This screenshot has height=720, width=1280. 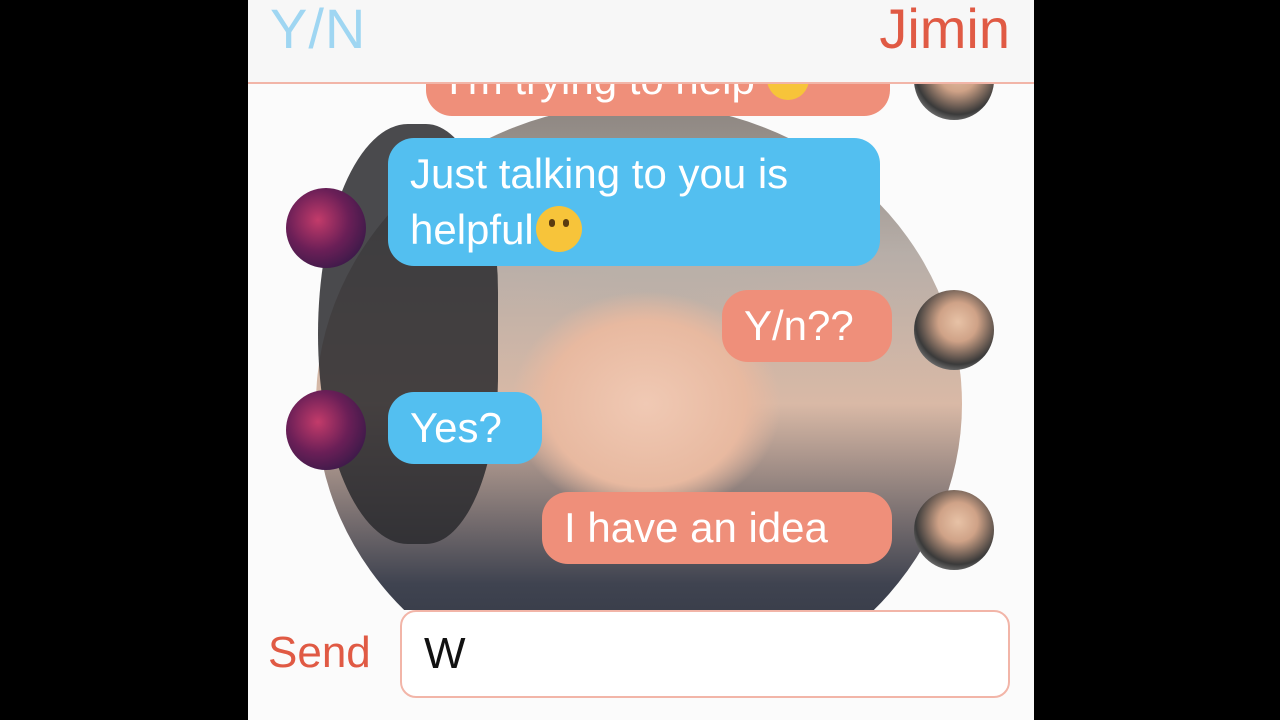 I want to click on message-bubble-jimin: I have an idea, so click(x=717, y=528).